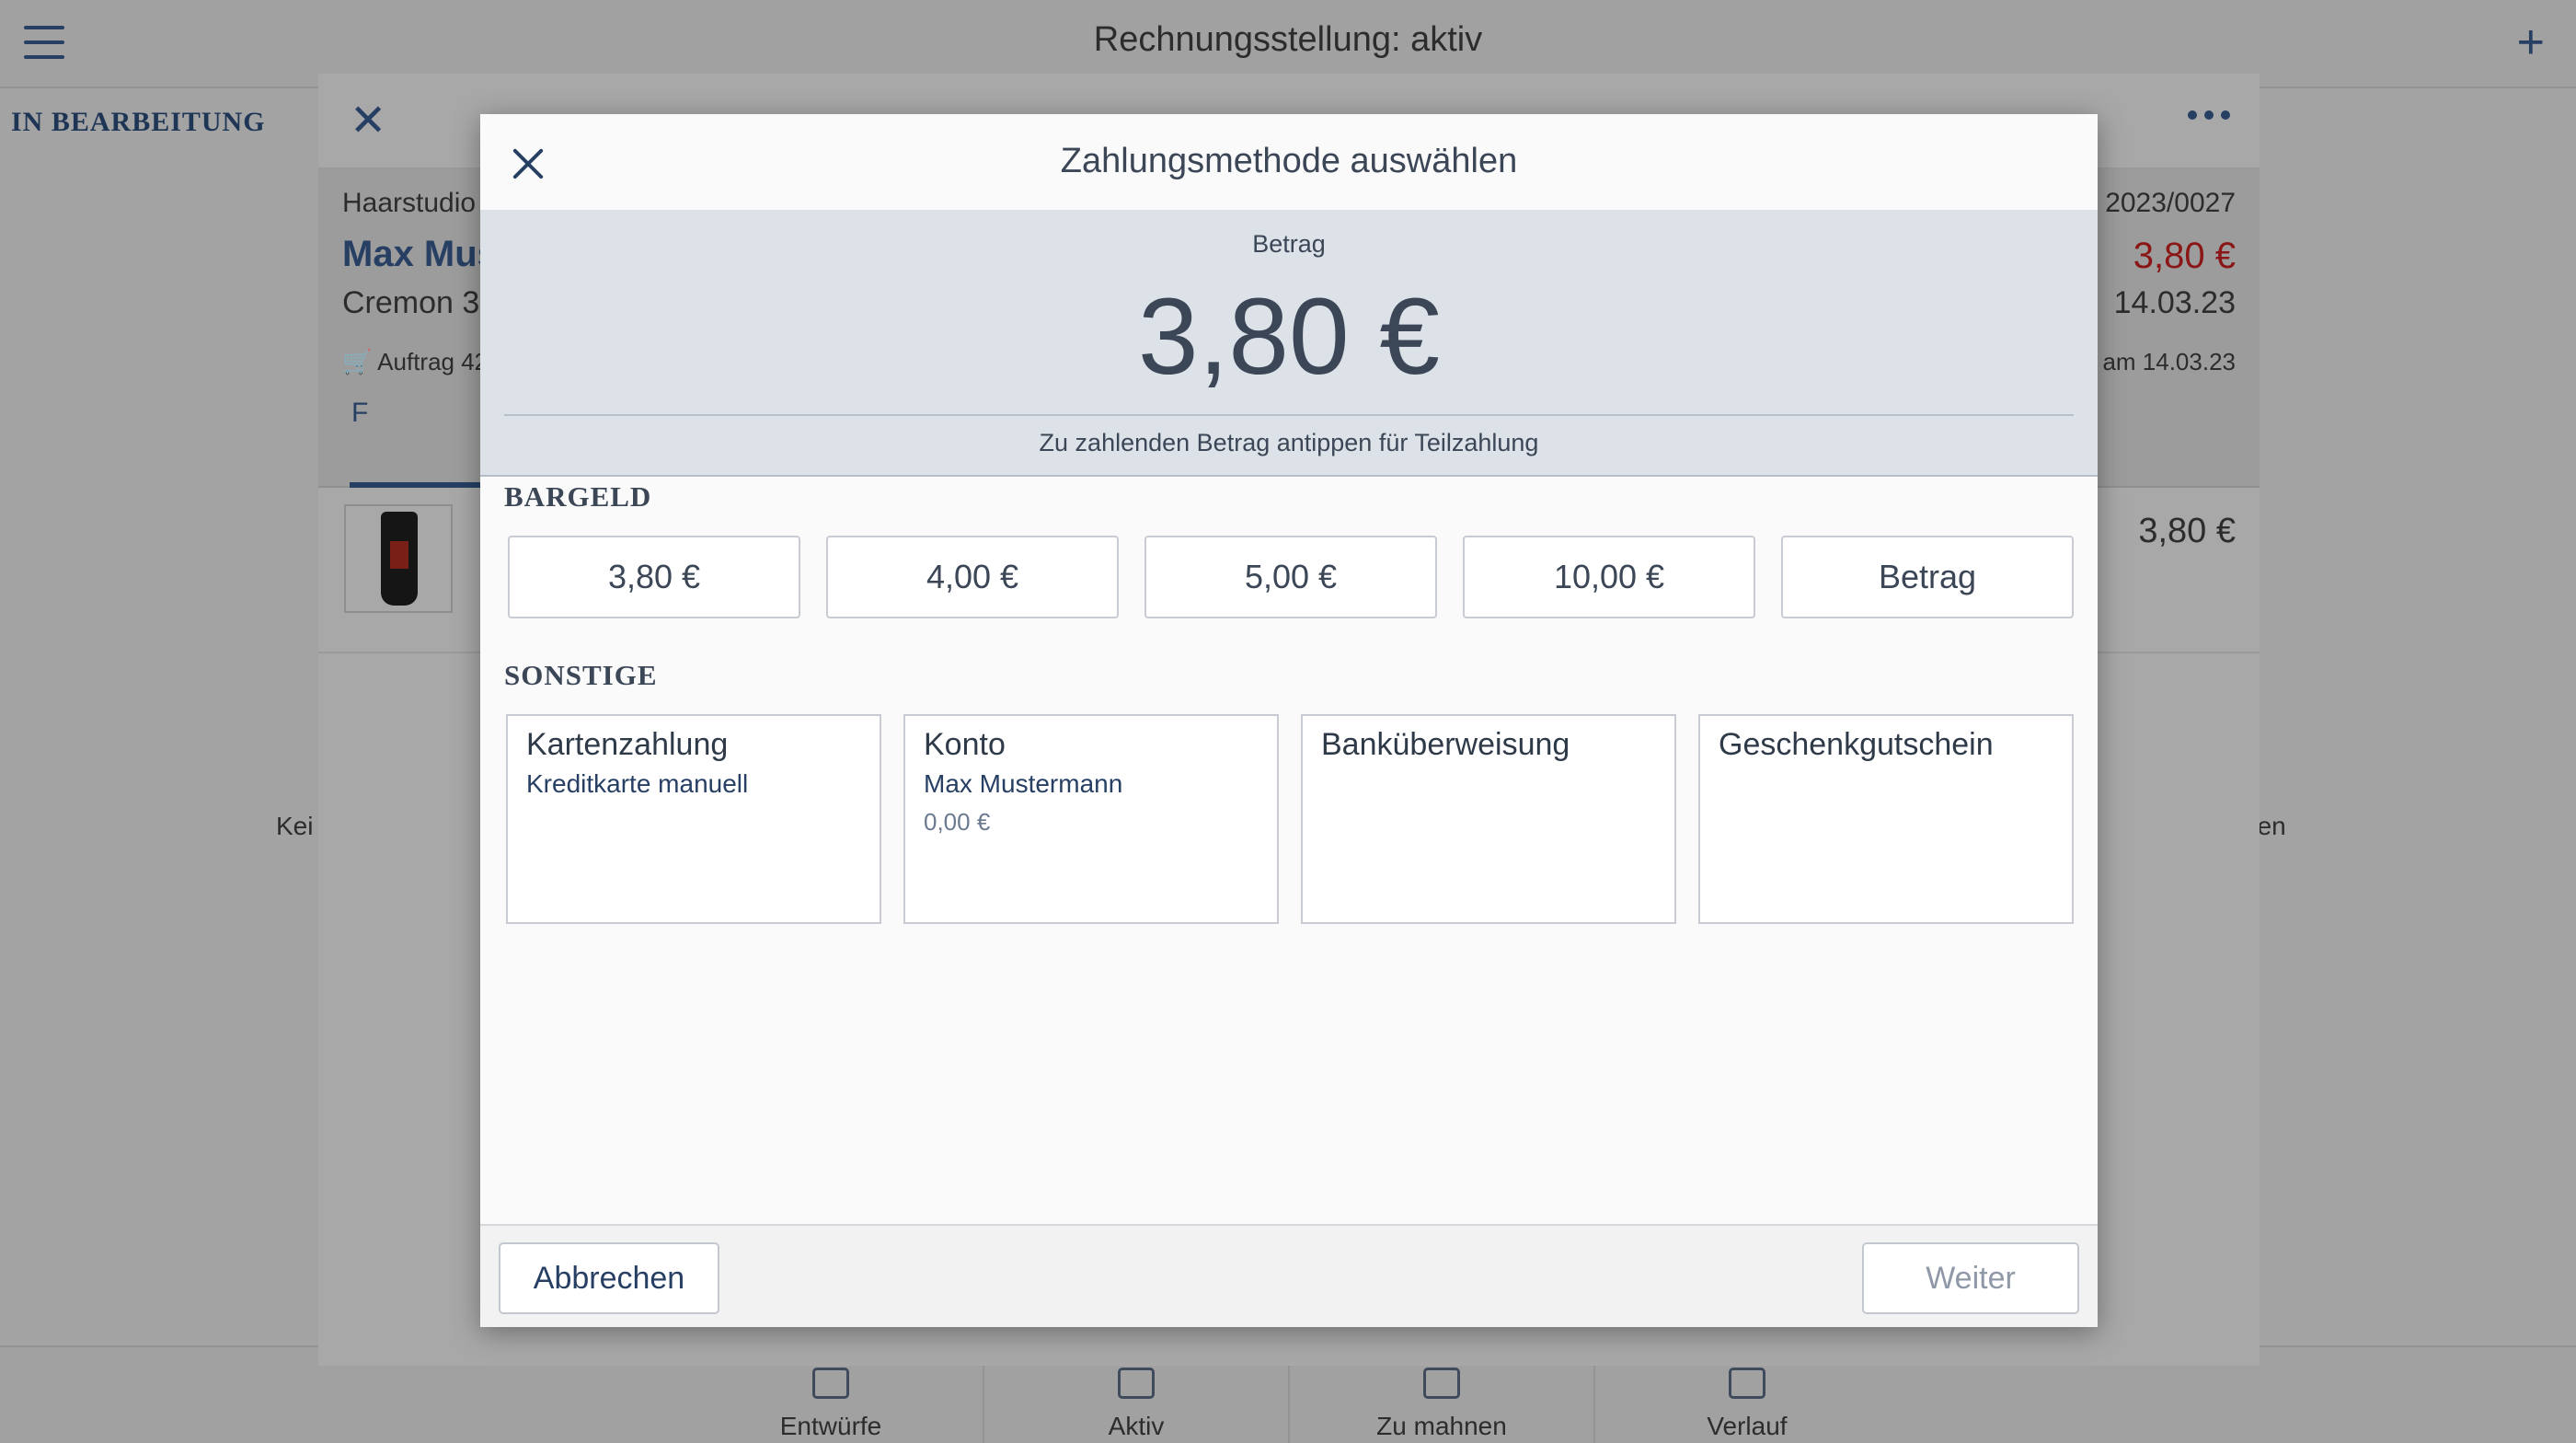  I want to click on dialog-title: Zahlungsmethode auswählen, so click(1289, 161).